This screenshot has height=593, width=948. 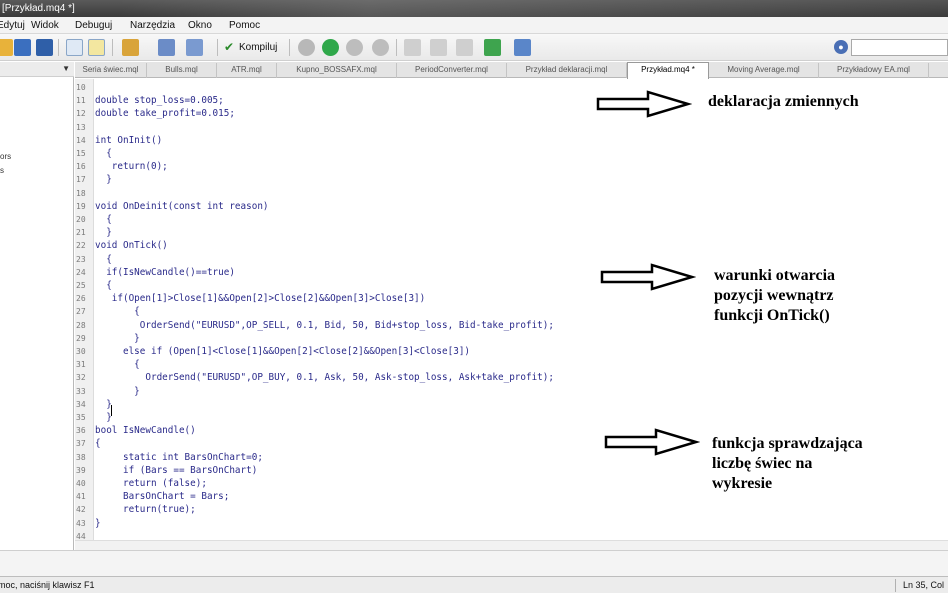 What do you see at coordinates (874, 70) in the screenshot?
I see `tab-przykladowy-ea: Przykładowy EA.mql` at bounding box center [874, 70].